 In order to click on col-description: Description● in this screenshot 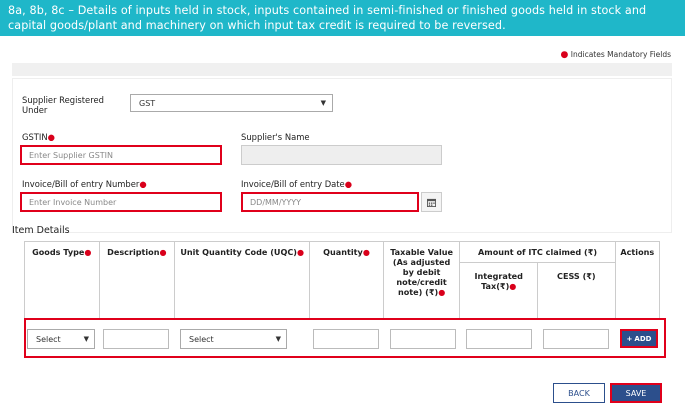, I will do `click(137, 280)`.